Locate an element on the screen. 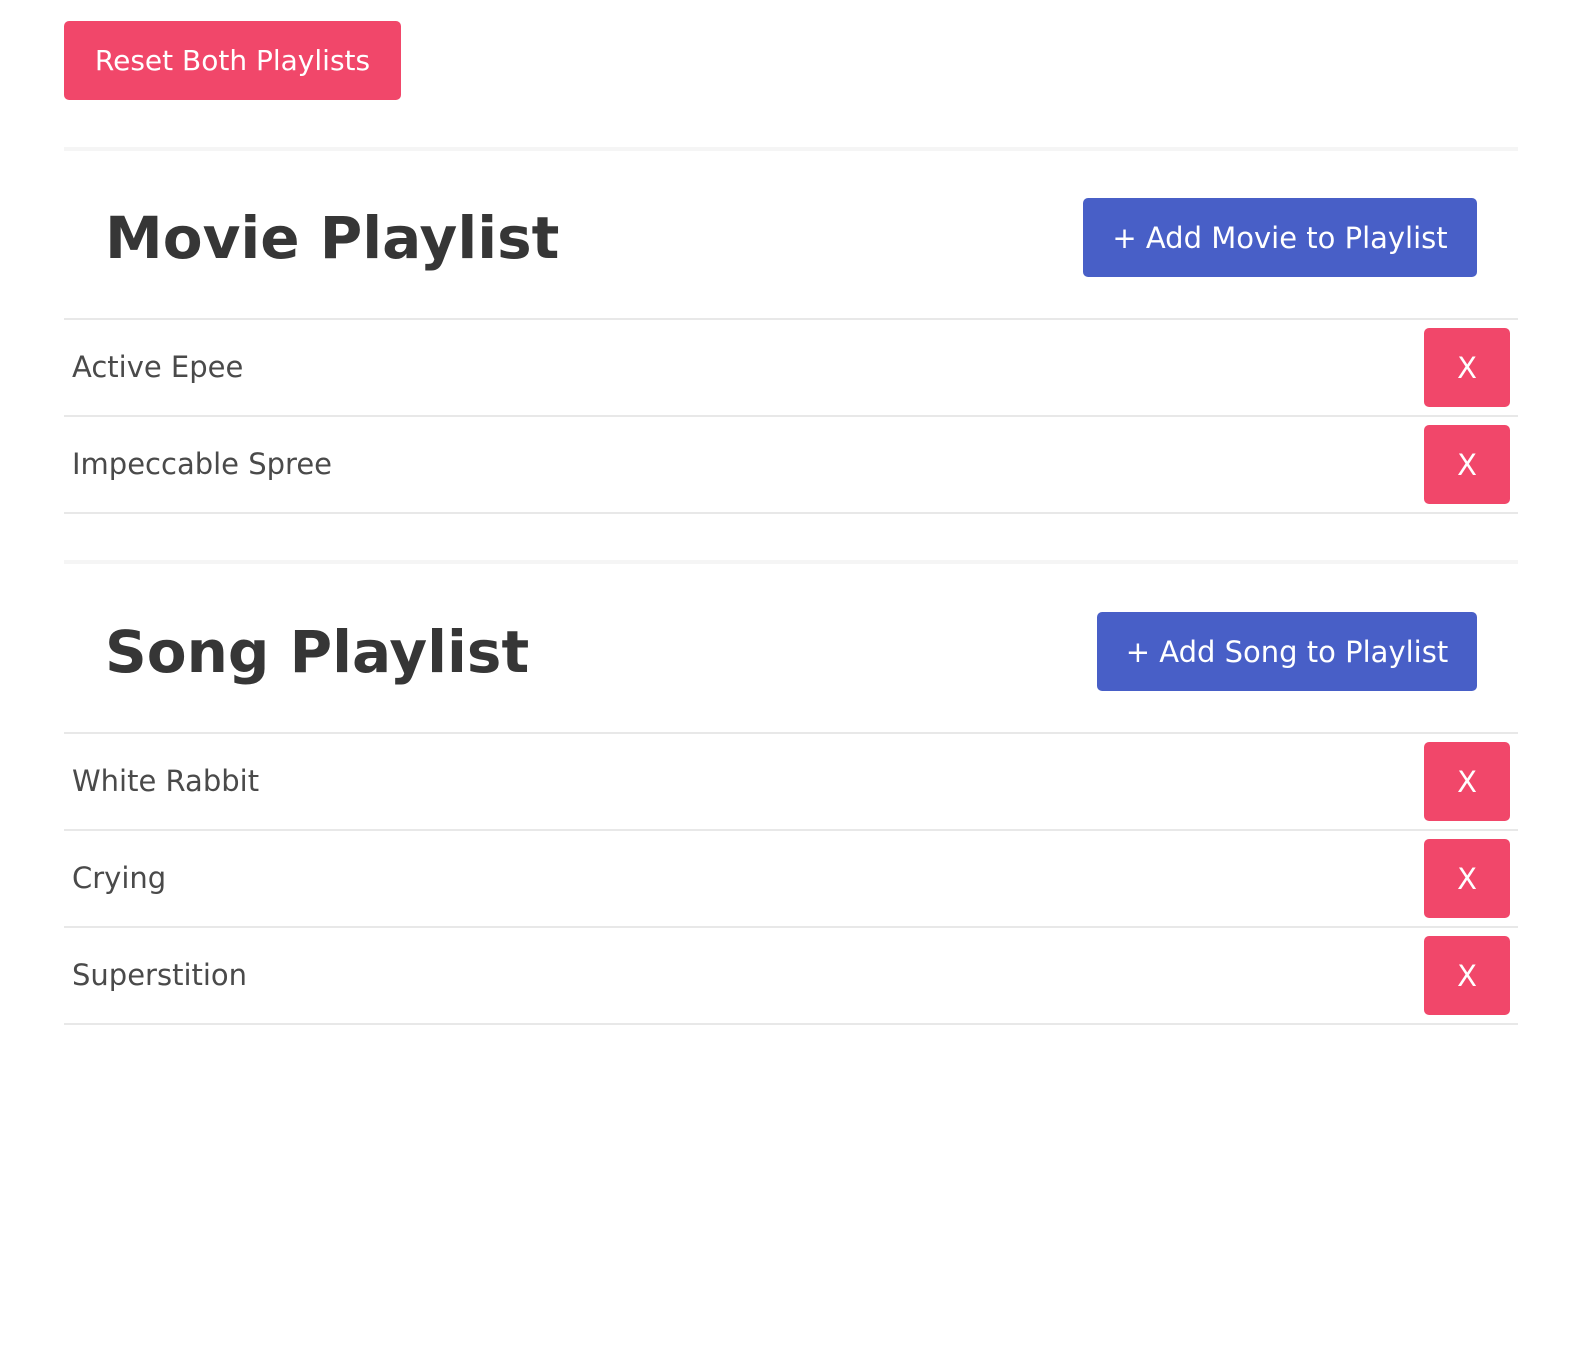 This screenshot has height=1370, width=1582. reset-both-playlists-button: Reset Both Playlists is located at coordinates (232, 60).